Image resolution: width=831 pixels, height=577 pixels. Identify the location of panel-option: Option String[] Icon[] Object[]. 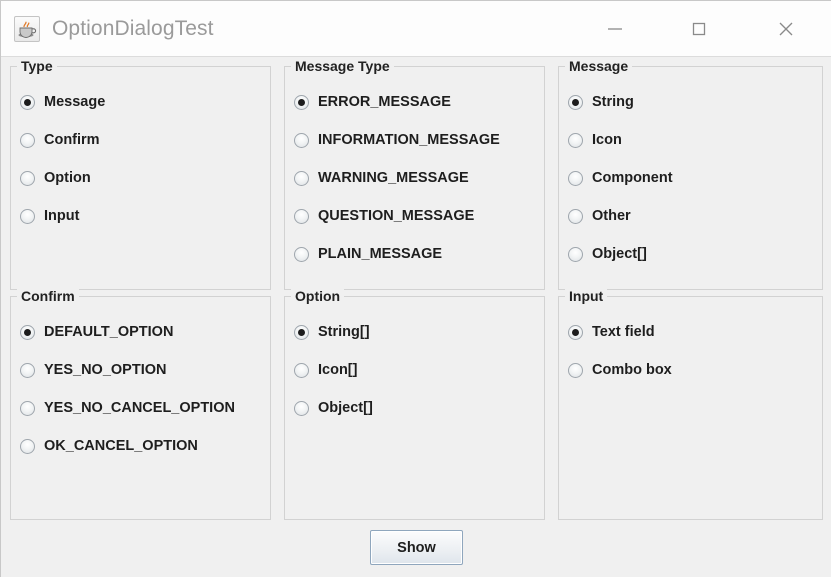
(414, 404).